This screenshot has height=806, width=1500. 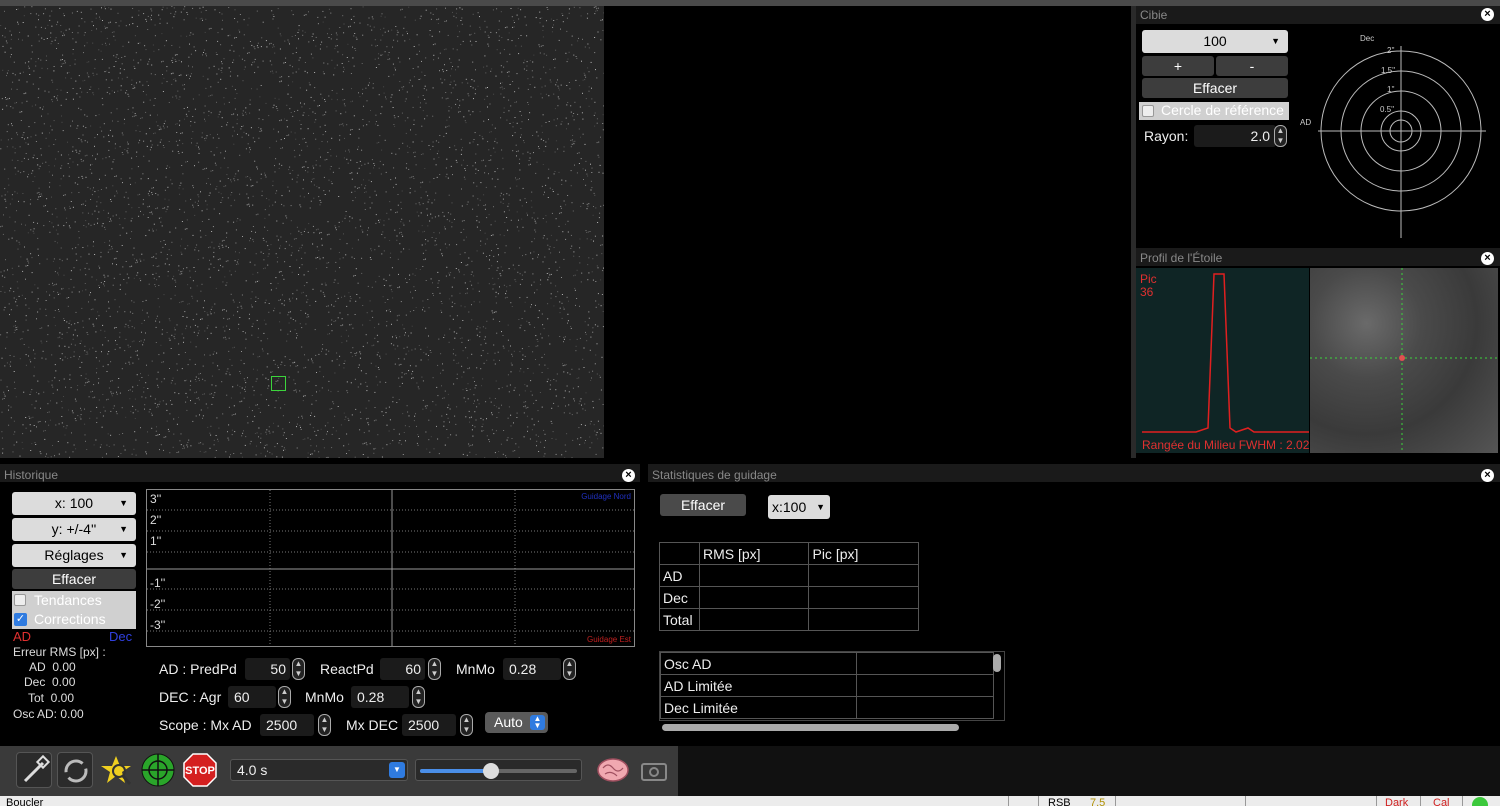 I want to click on react-stepper: ▲ ▼, so click(x=434, y=669).